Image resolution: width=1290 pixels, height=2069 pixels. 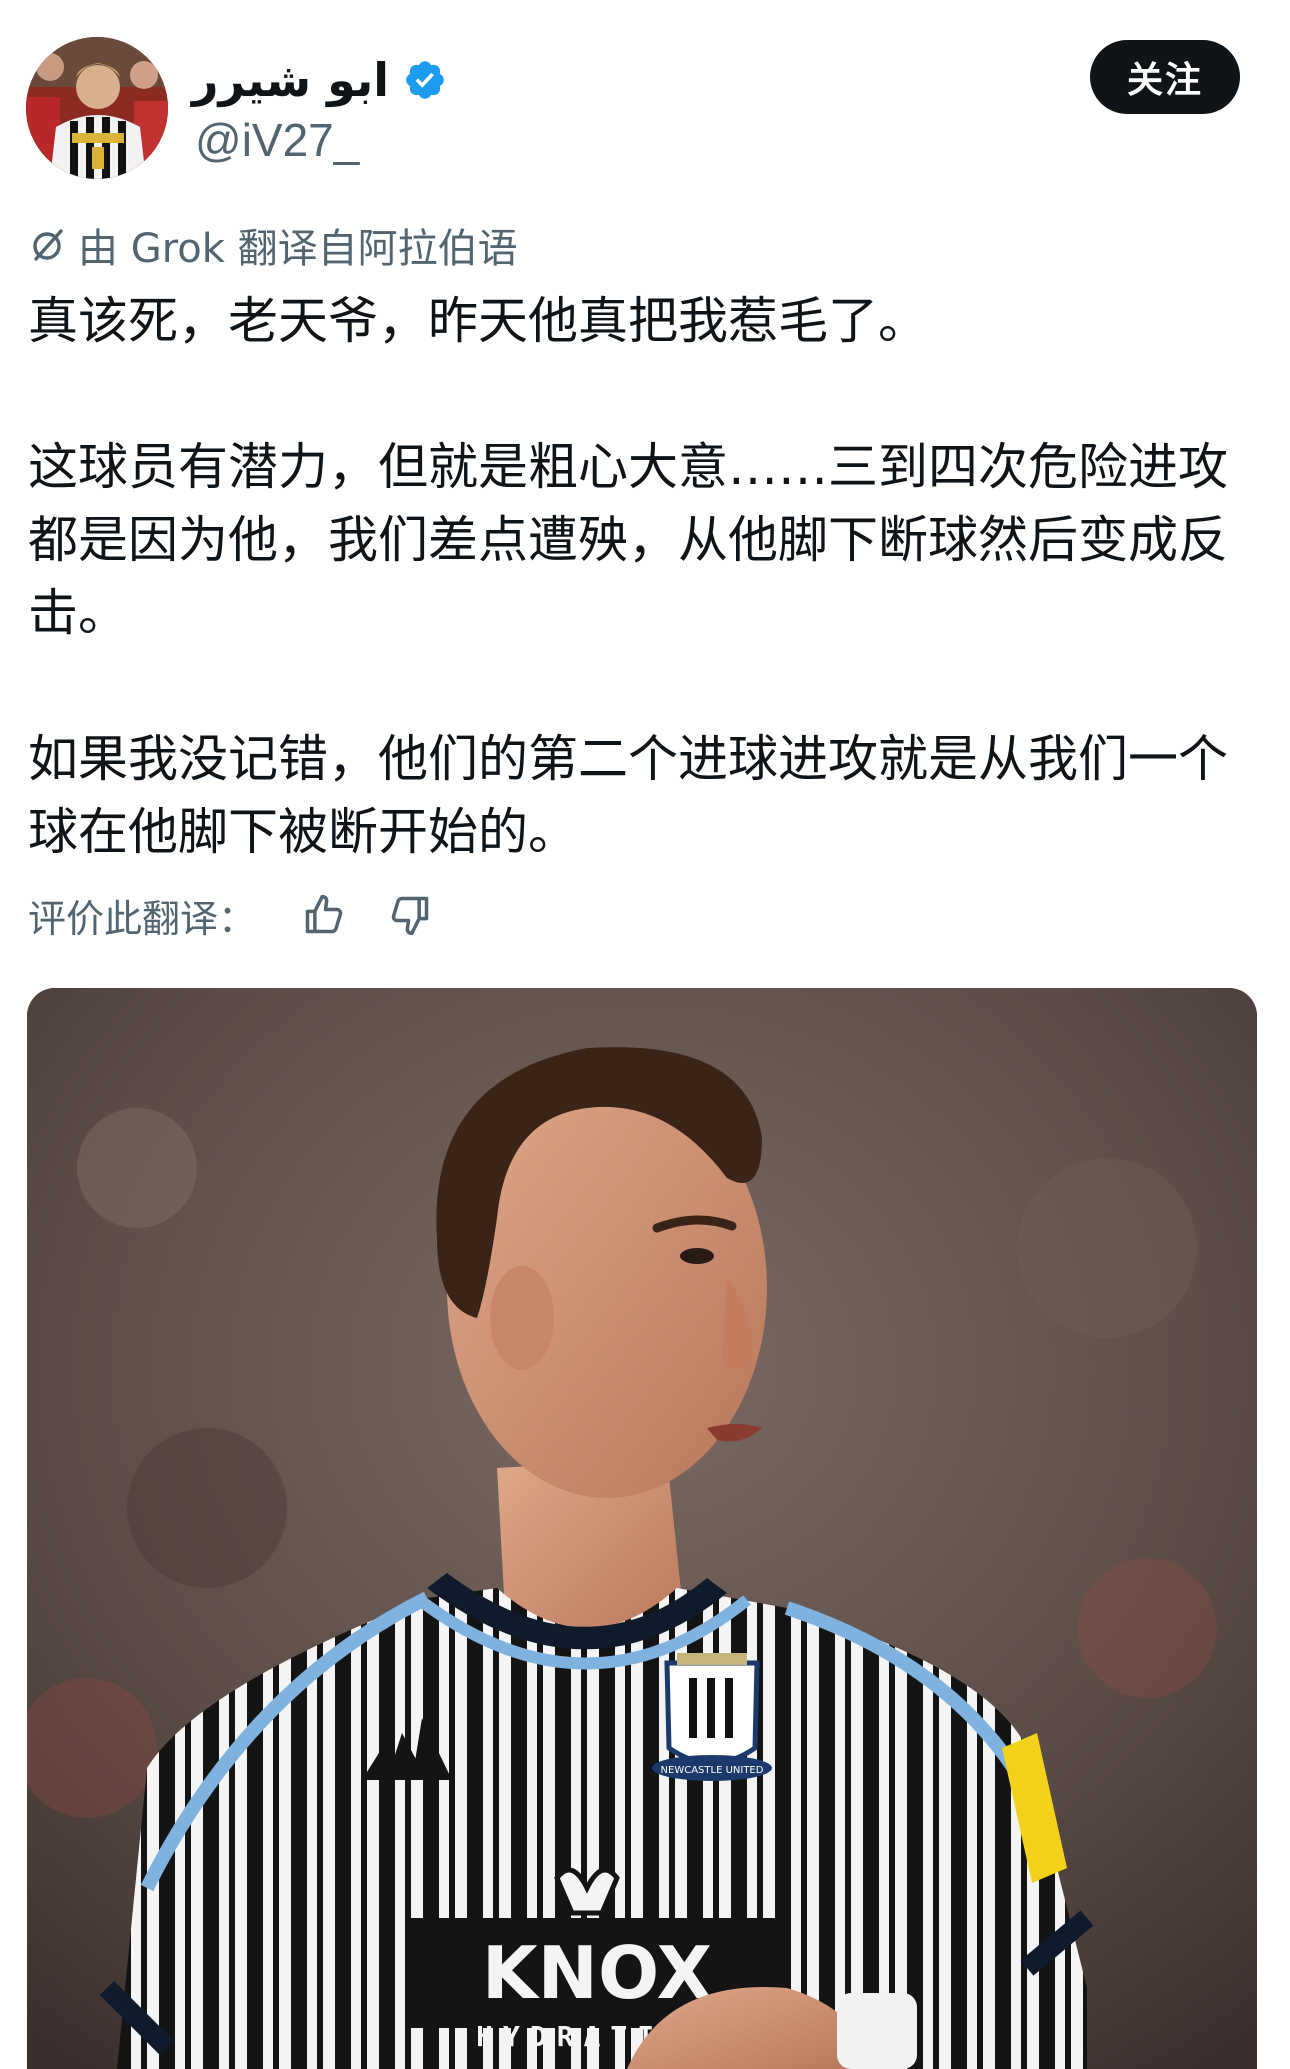 I want to click on tweet-paragraph: 如果我没记错，他们的第二个进球进攻就是从我们一个球在他脚下被断开始的。, so click(x=628, y=795).